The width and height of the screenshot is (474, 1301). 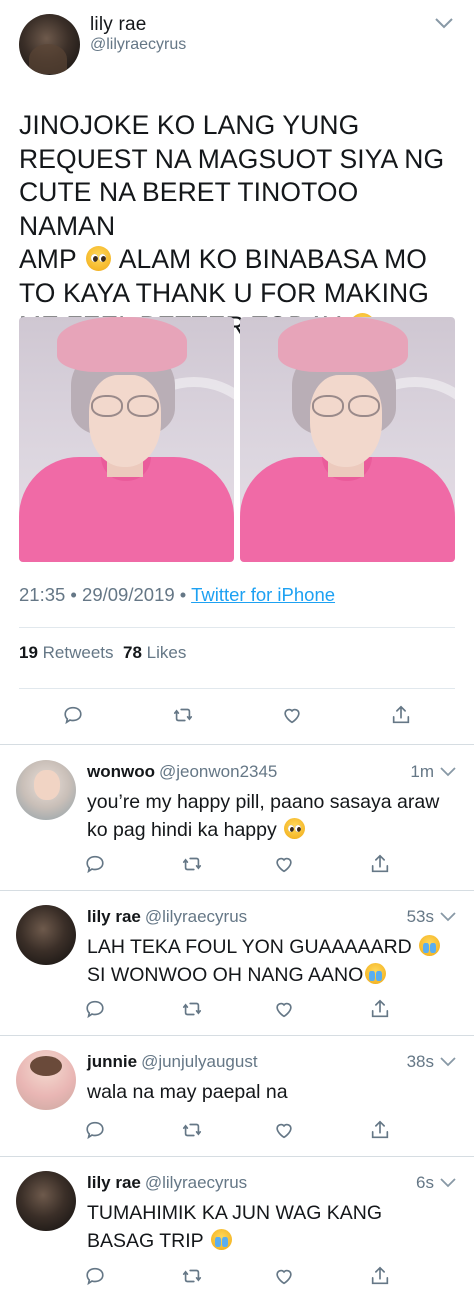 What do you see at coordinates (199, 1061) in the screenshot?
I see `reply-handle: @junjulyaugust` at bounding box center [199, 1061].